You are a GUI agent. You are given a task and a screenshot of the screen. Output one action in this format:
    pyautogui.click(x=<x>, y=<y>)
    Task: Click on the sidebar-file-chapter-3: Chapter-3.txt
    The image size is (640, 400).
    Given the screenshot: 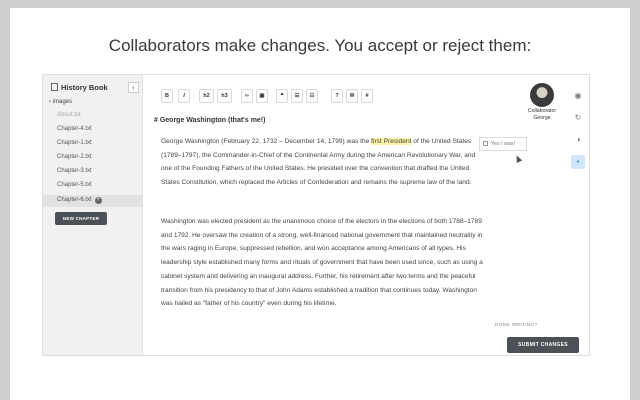 What is the action you would take?
    pyautogui.click(x=74, y=171)
    